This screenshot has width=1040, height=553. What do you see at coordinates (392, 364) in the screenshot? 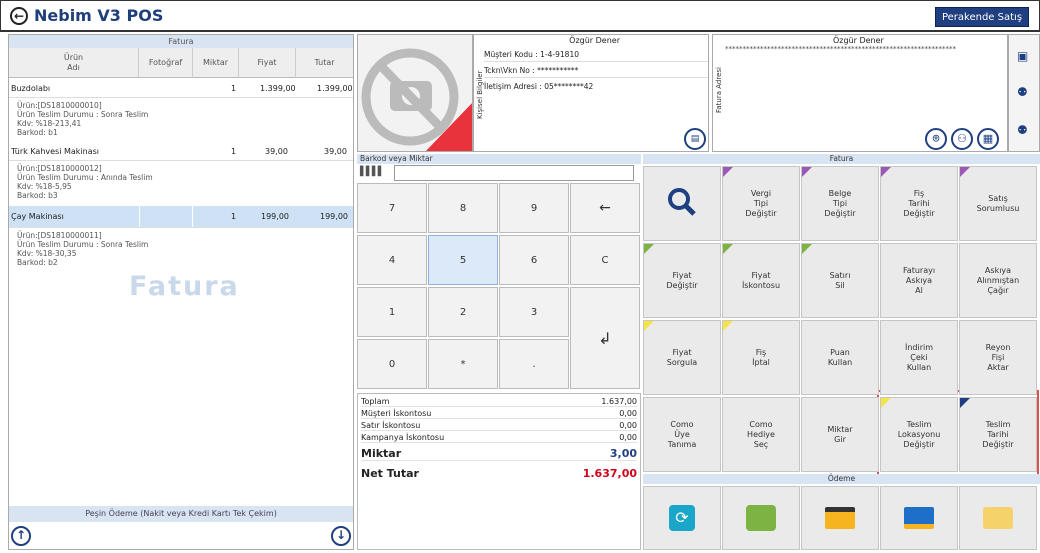
I see `key-0: 0` at bounding box center [392, 364].